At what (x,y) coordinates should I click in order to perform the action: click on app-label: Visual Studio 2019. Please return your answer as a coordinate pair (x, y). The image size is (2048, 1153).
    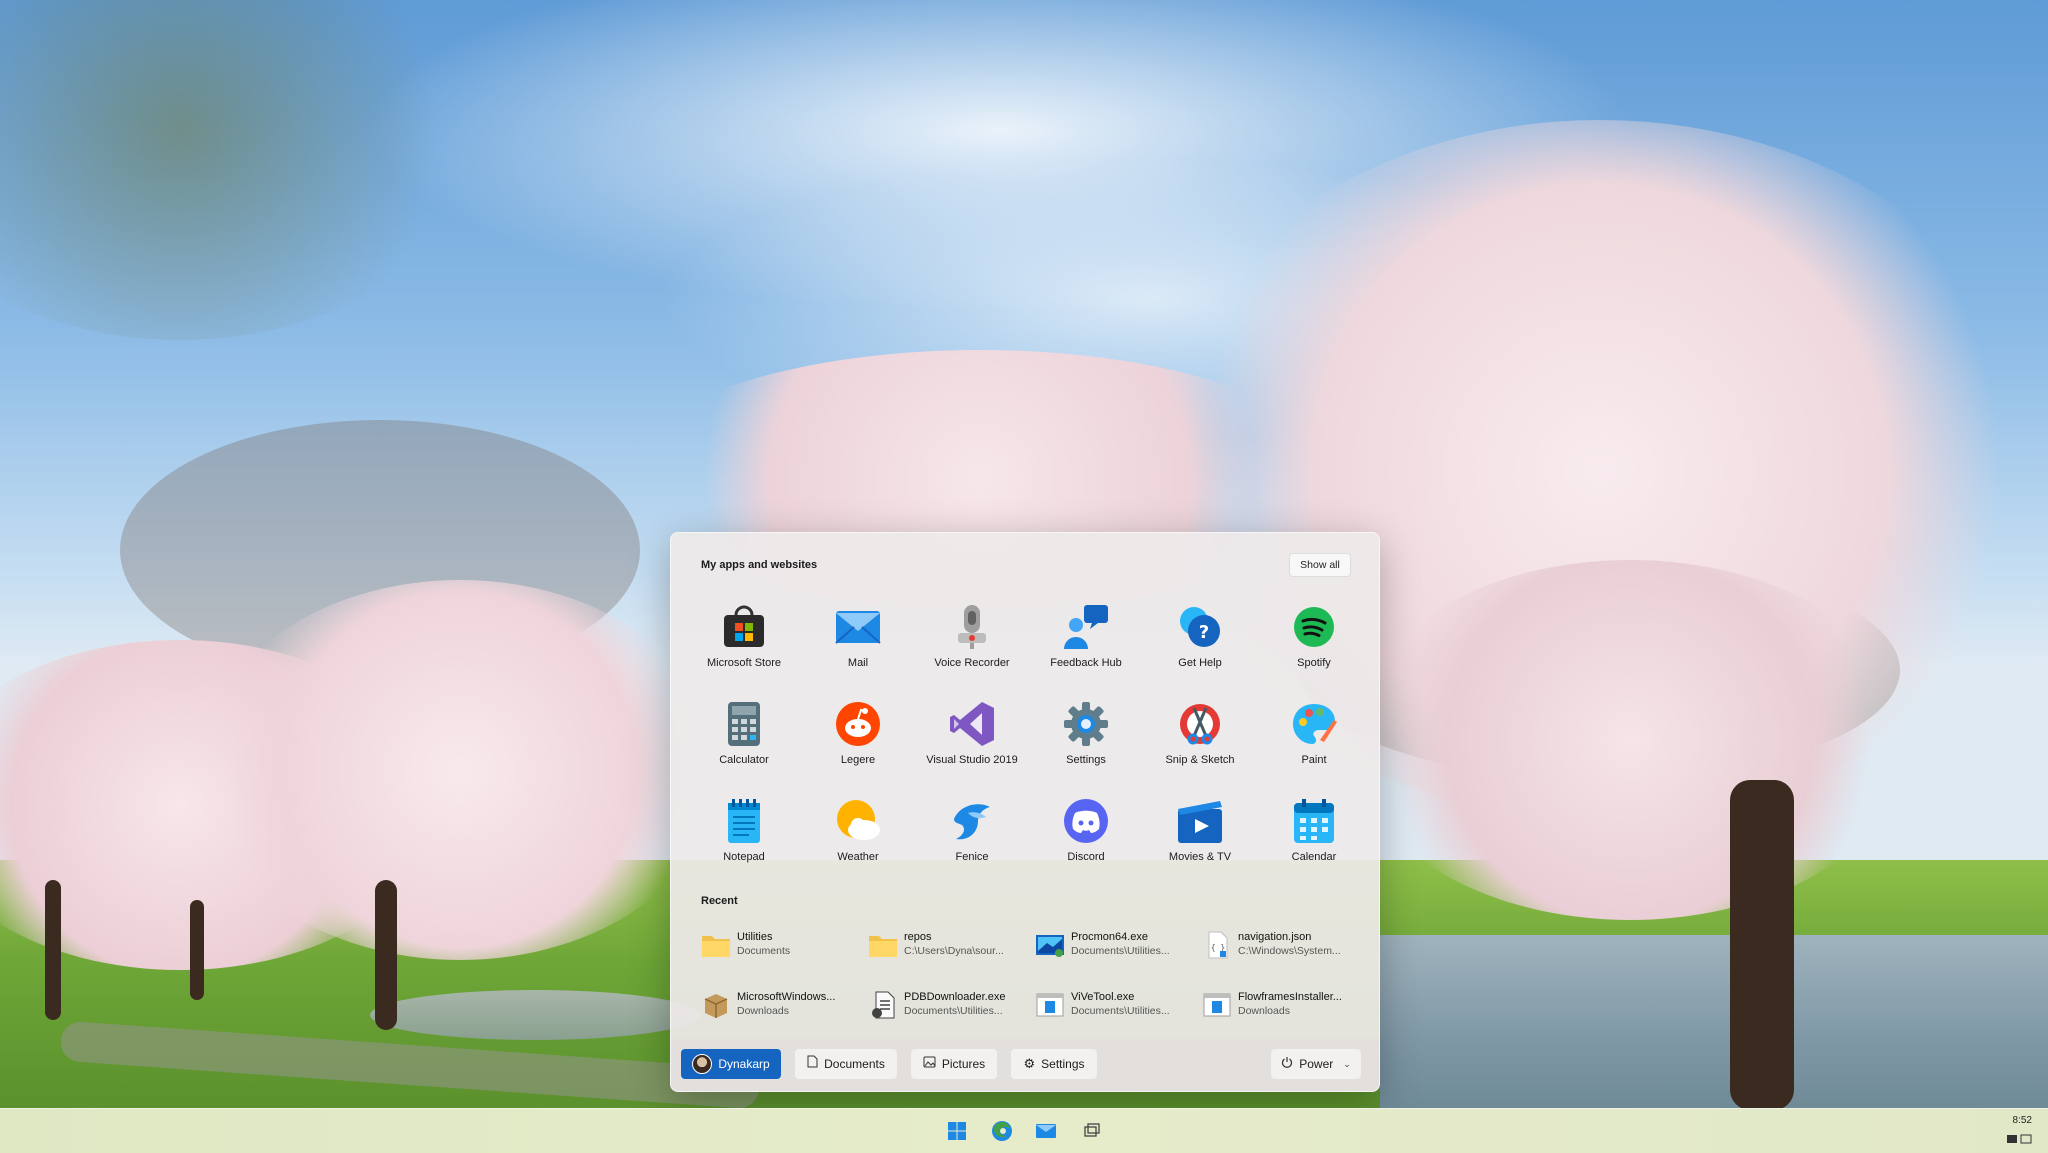
    Looking at the image, I should click on (972, 760).